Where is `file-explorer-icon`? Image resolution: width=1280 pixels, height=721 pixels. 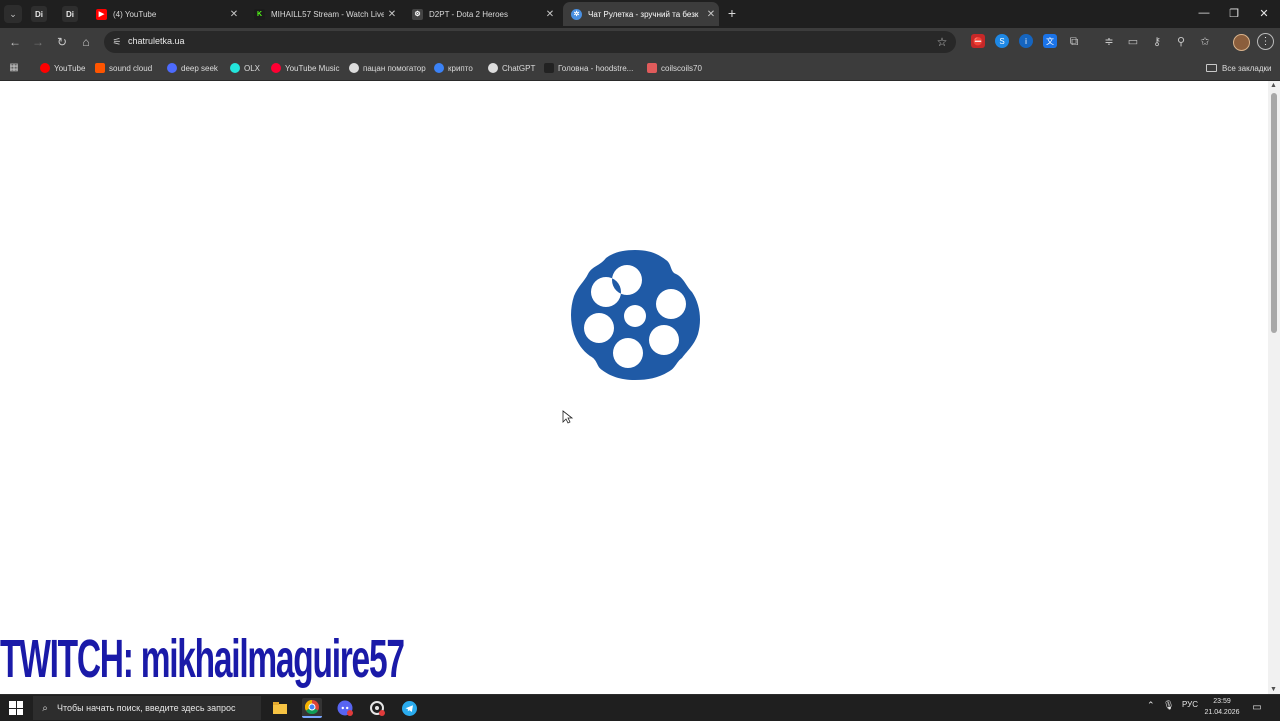
file-explorer-icon is located at coordinates (280, 708).